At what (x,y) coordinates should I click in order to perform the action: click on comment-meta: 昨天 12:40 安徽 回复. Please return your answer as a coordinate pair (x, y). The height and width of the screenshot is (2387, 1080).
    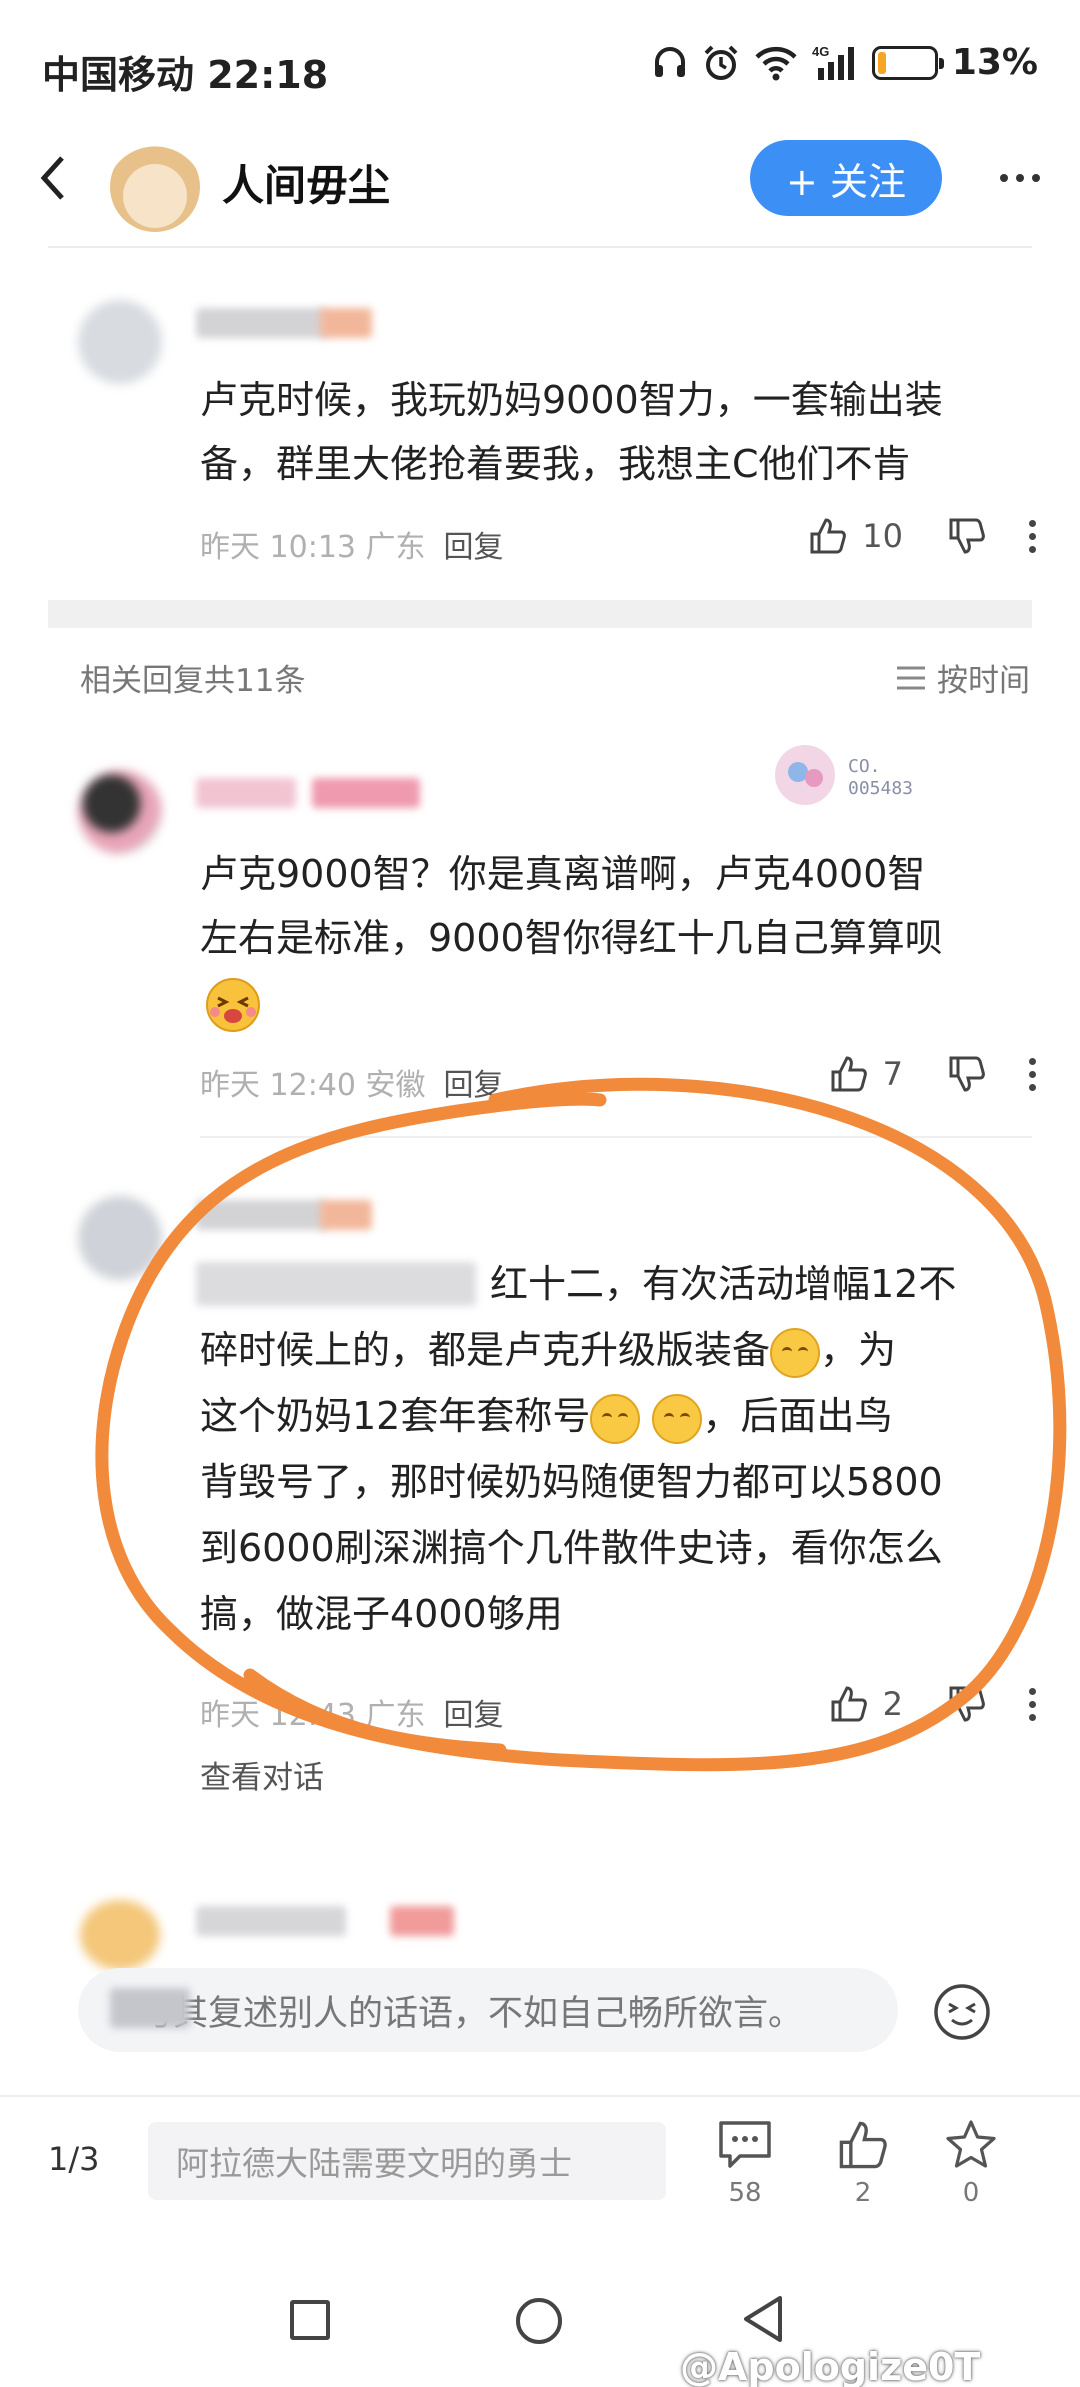
    Looking at the image, I should click on (352, 1082).